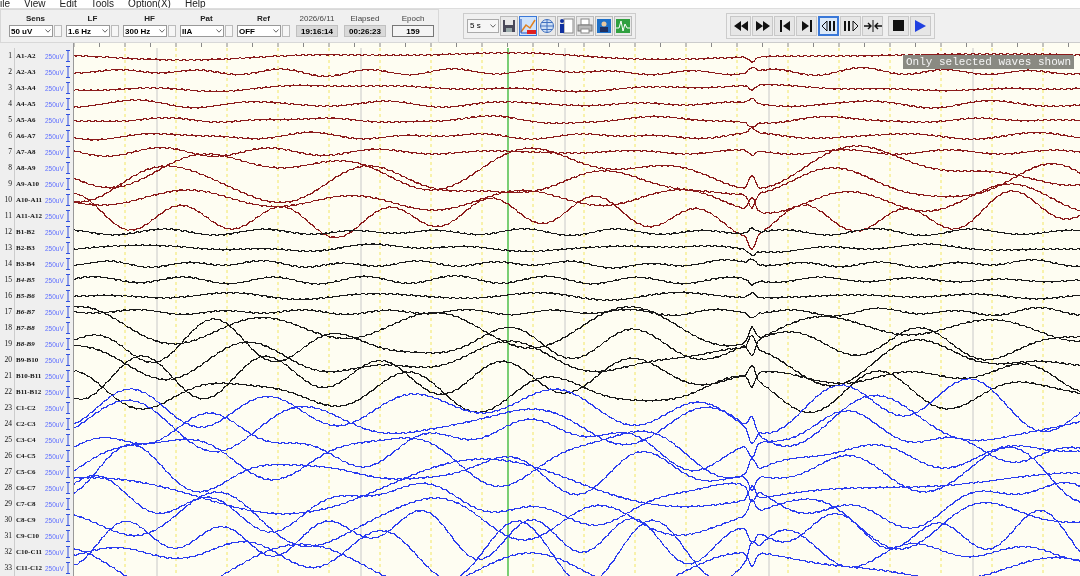 Image resolution: width=1080 pixels, height=576 pixels. Describe the element at coordinates (102, 4) in the screenshot. I see `menu-item: Tools` at that location.